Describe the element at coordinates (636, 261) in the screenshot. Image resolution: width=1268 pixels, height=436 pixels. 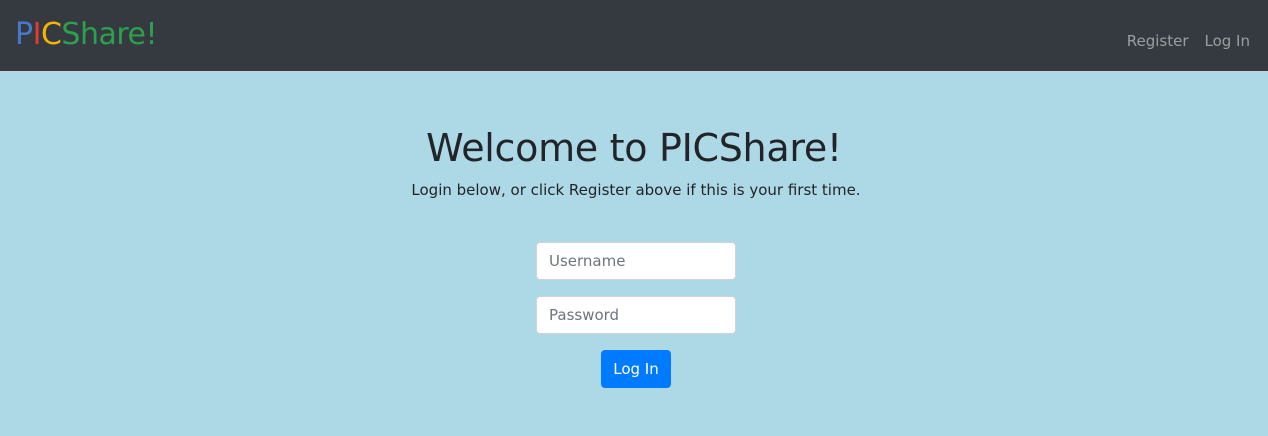
I see `username-input` at that location.